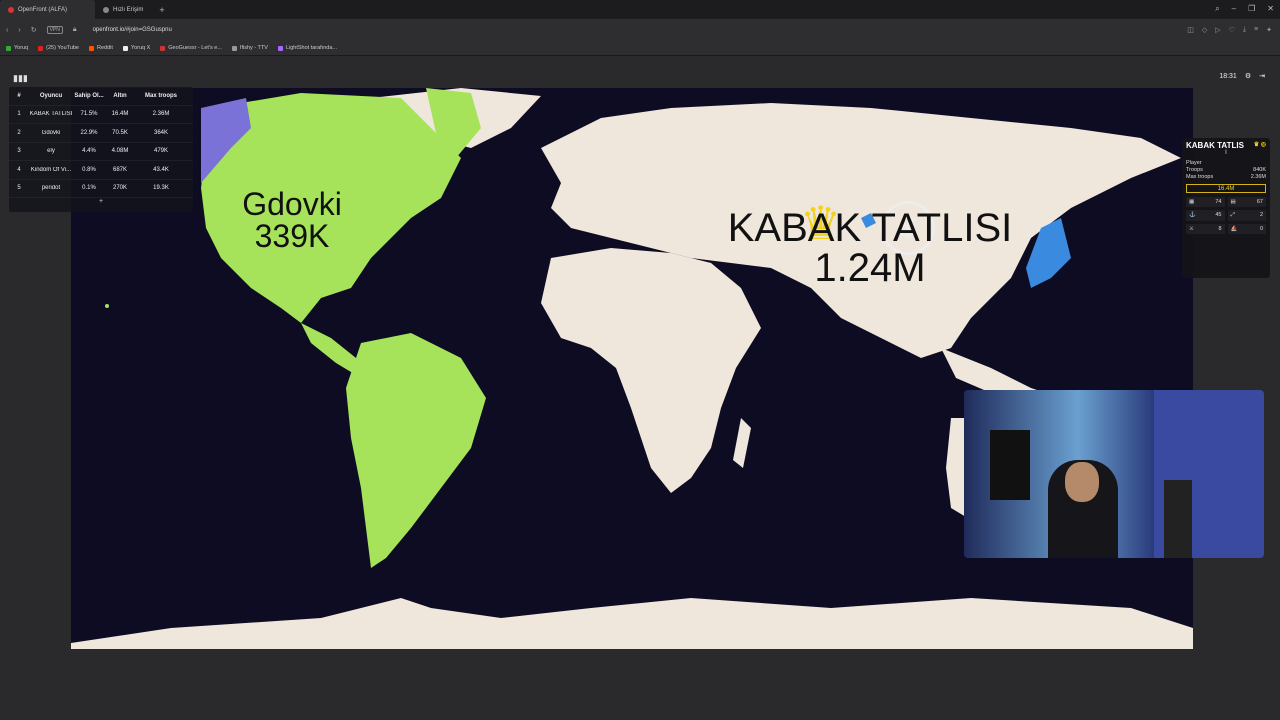 Image resolution: width=1280 pixels, height=720 pixels. What do you see at coordinates (1246, 215) in the screenshot?
I see `stat-cell: ⤢ 2` at bounding box center [1246, 215].